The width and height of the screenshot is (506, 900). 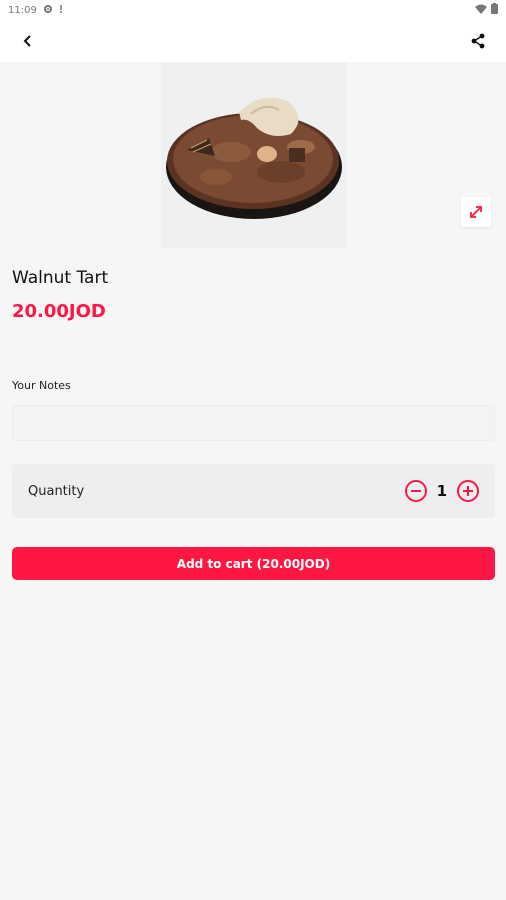 I want to click on status-right, so click(x=486, y=10).